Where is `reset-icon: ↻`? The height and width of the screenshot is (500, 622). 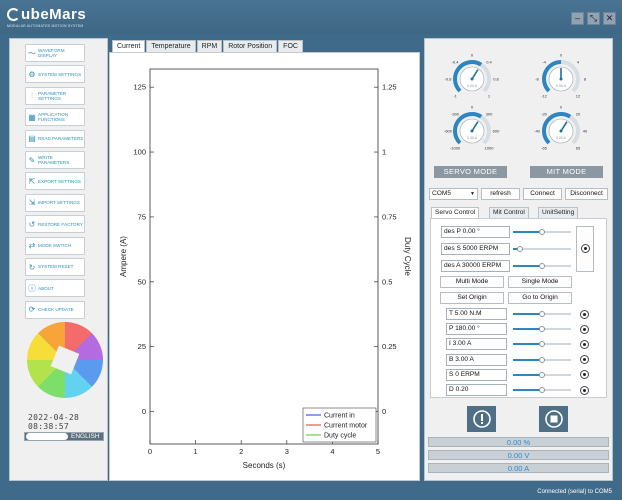 reset-icon: ↻ is located at coordinates (32, 267).